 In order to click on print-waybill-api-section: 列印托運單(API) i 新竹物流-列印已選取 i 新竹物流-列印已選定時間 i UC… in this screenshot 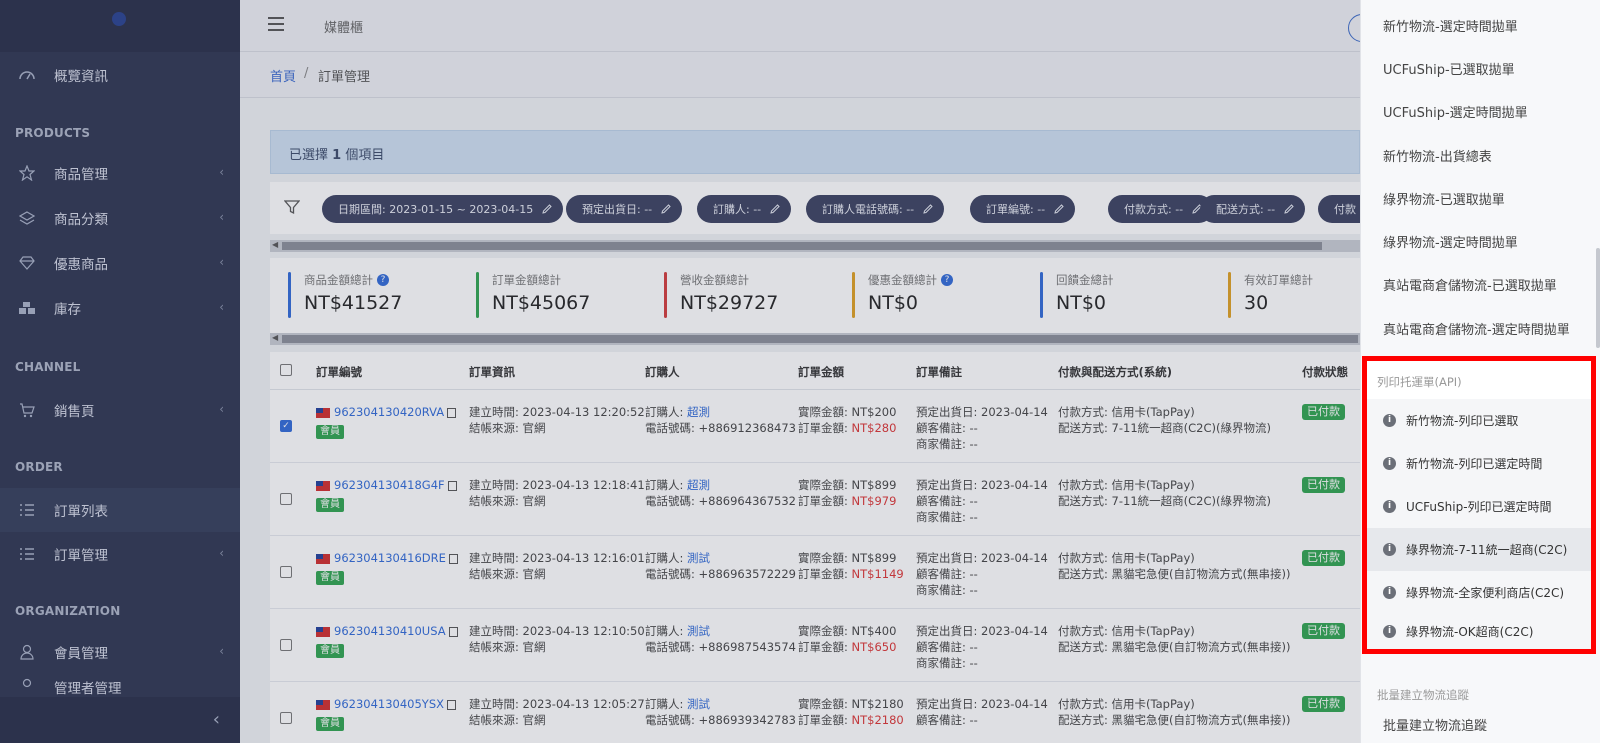, I will do `click(1479, 505)`.